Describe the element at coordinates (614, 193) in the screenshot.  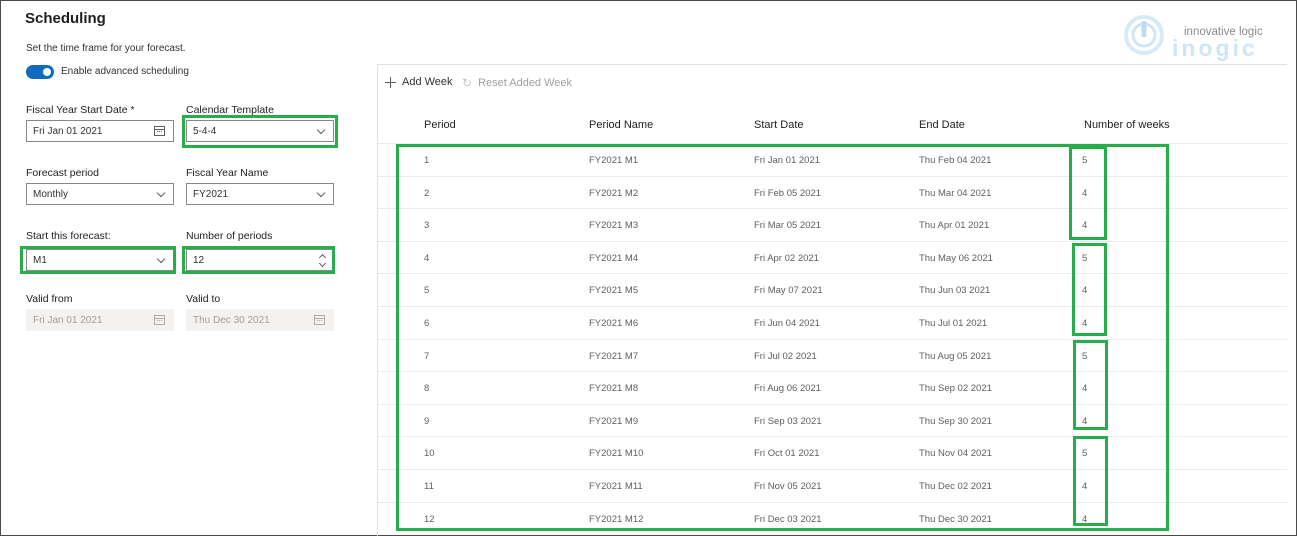
I see `cell-period-name: FY2021 M2` at that location.